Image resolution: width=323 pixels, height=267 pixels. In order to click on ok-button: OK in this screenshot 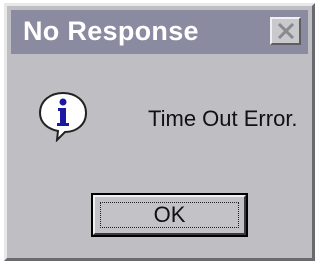, I will do `click(169, 215)`.